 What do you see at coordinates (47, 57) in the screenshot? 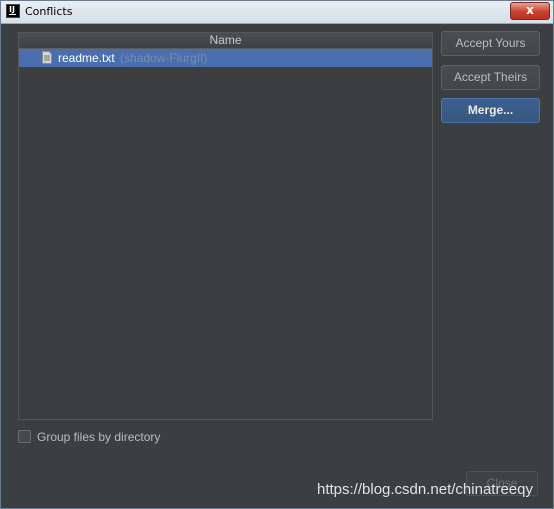
I see `text-file-icon` at bounding box center [47, 57].